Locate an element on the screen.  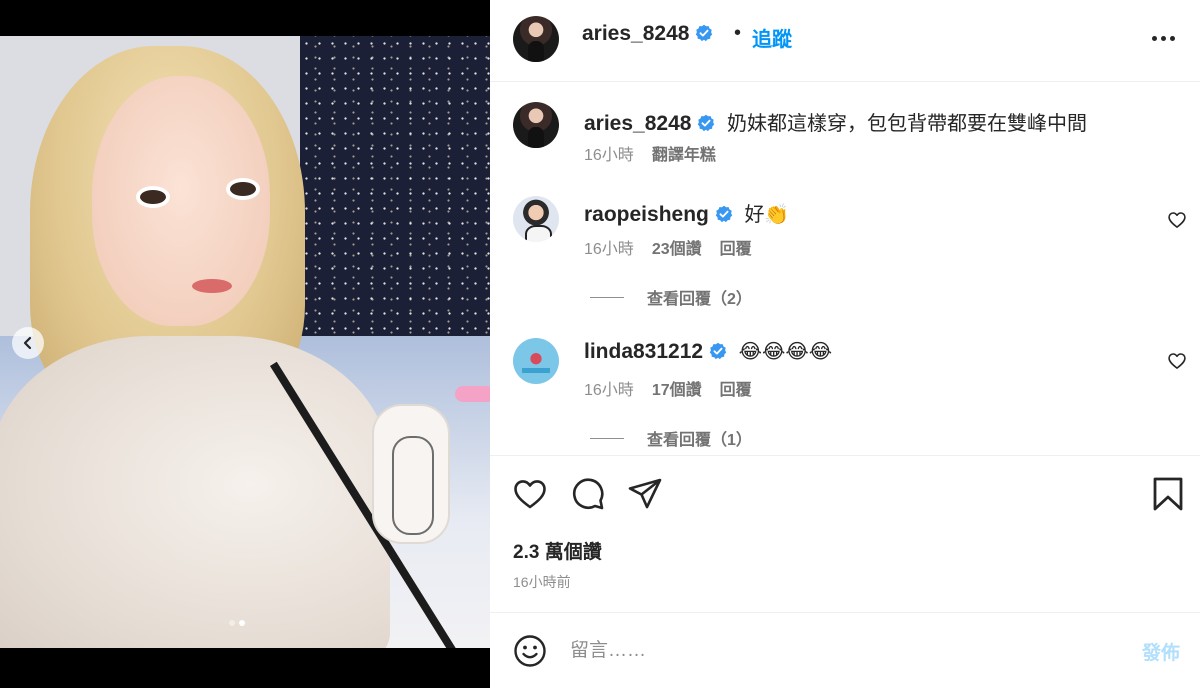
chevron-left-icon is located at coordinates (27, 343).